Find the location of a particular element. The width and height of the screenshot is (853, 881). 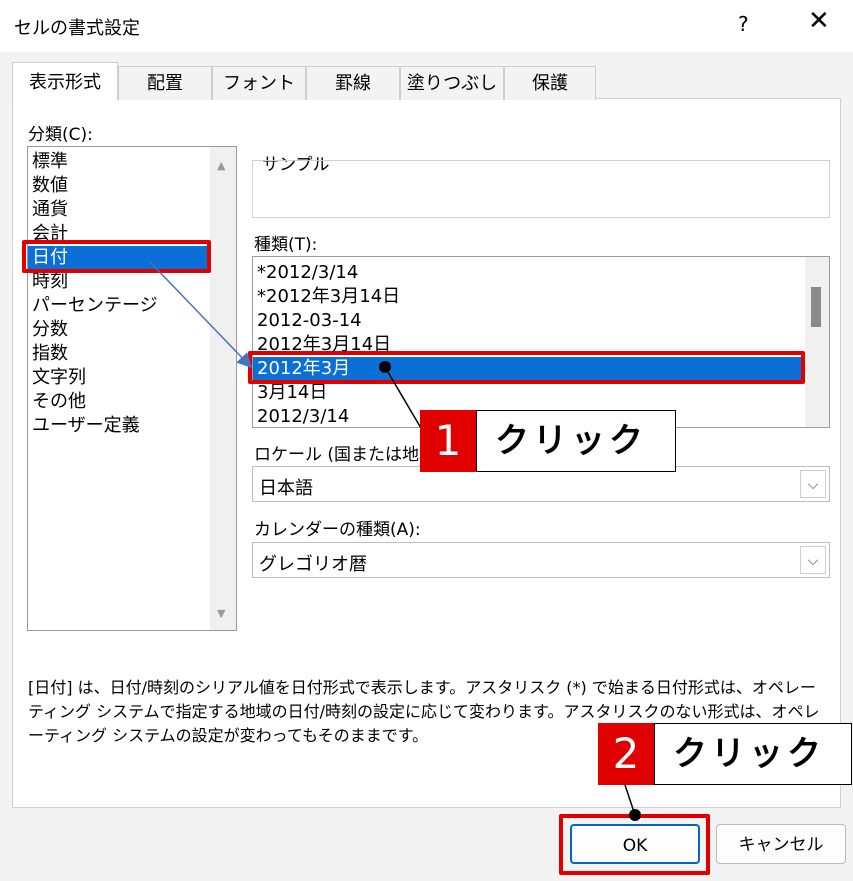

arrow-line is located at coordinates (201, 315).